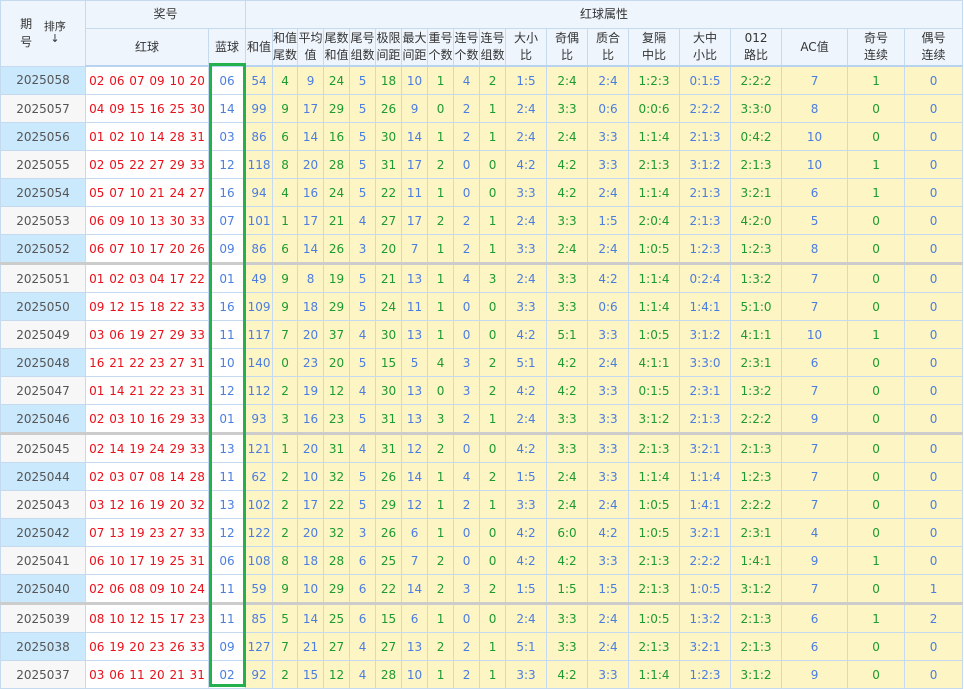 The image size is (964, 689). Describe the element at coordinates (147, 362) in the screenshot. I see `red-balls-cell: 16 21 22 23 27 31` at that location.